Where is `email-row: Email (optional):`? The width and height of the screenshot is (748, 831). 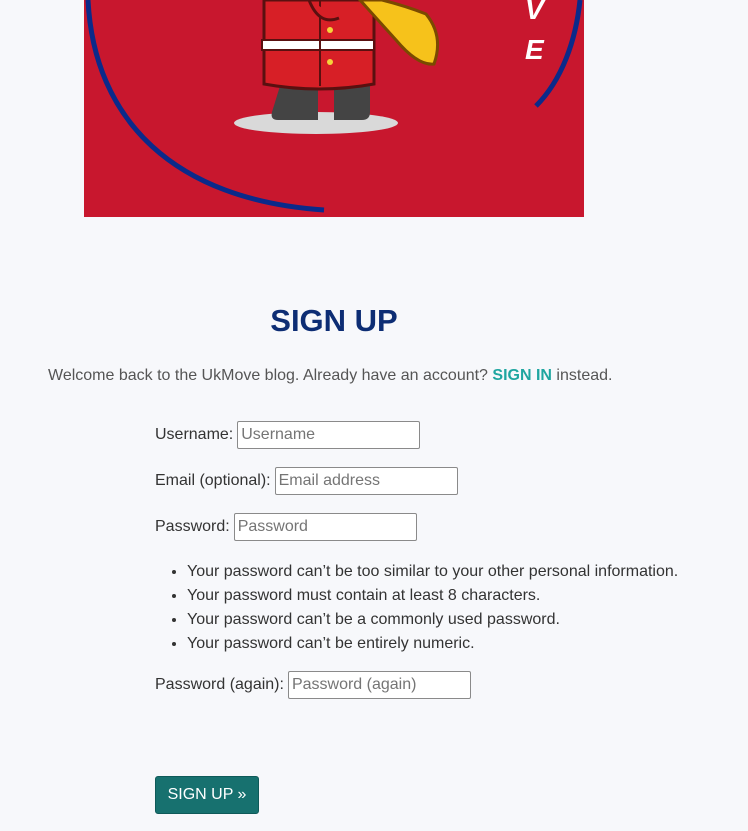
email-row: Email (optional): is located at coordinates (306, 481).